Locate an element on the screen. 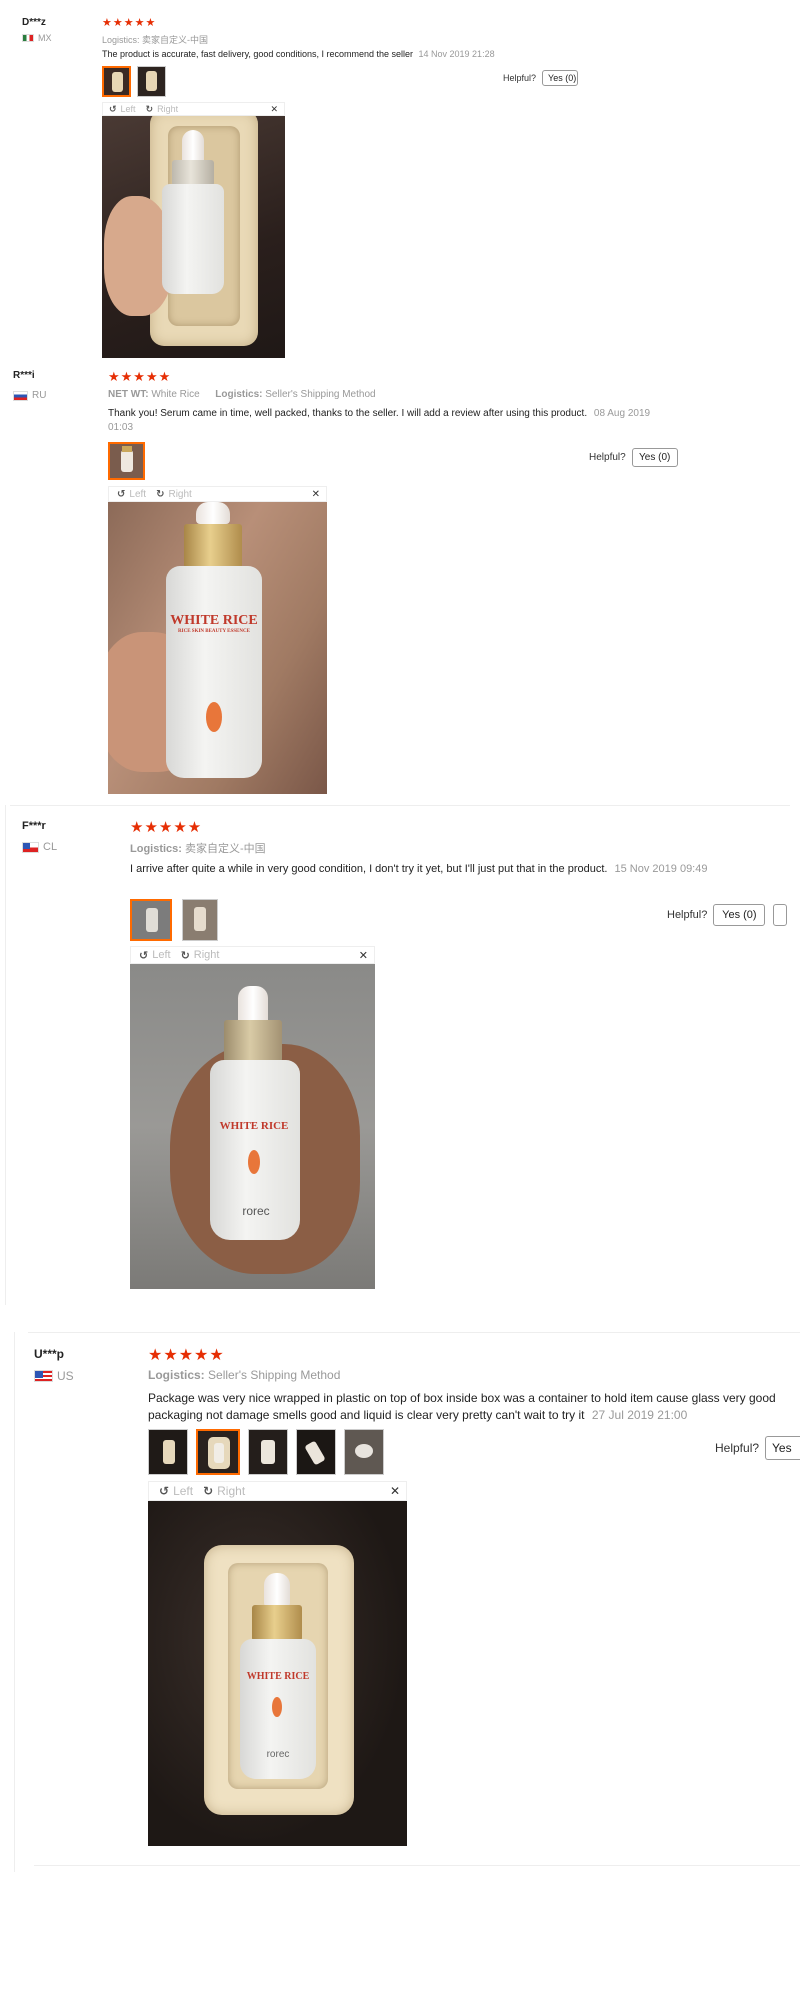  review-date: 14 Nov 2019 21:28 is located at coordinates (456, 54).